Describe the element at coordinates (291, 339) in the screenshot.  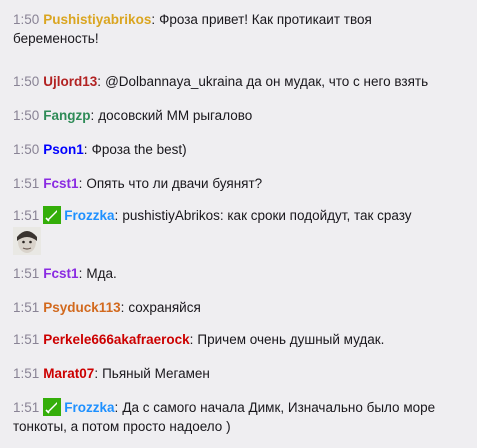
I see `message-text: Причем очень душный мудак.` at that location.